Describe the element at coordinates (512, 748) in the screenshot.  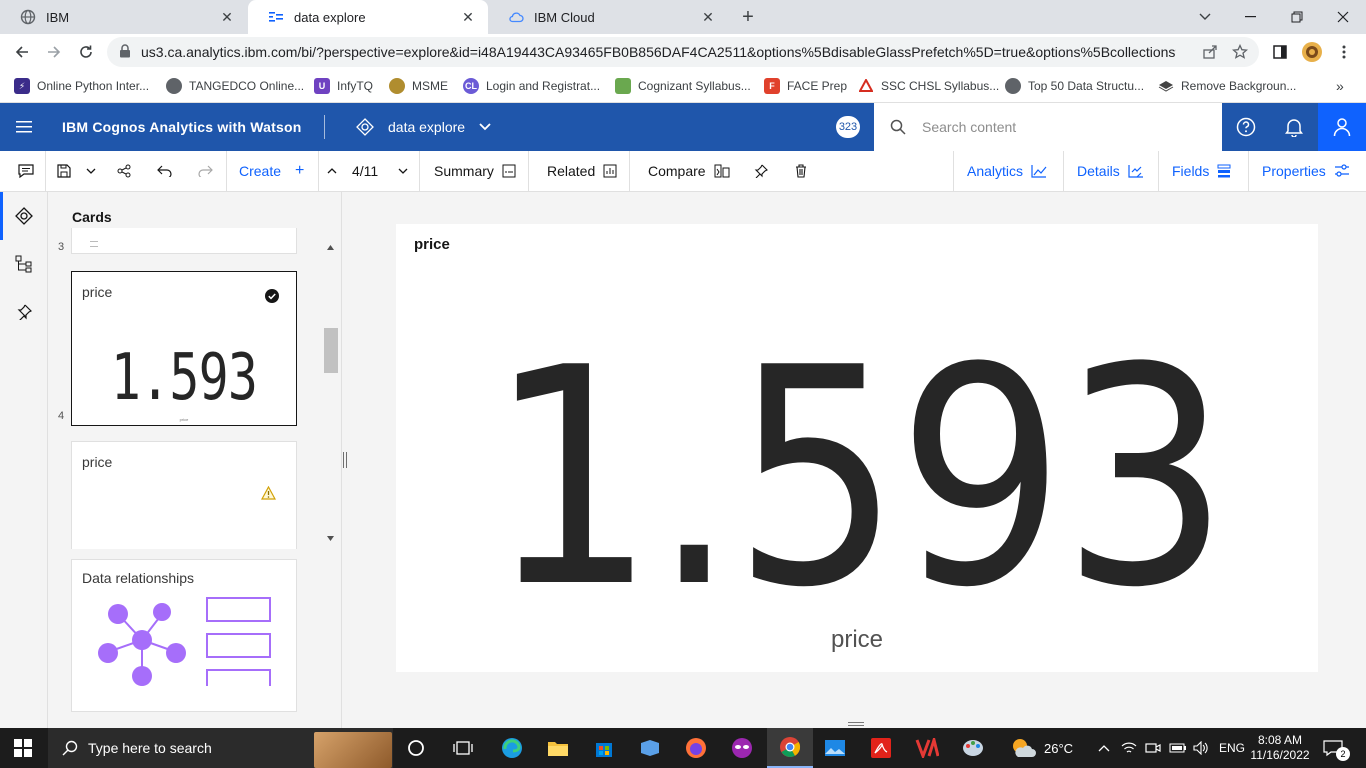
I see `edge-icon` at that location.